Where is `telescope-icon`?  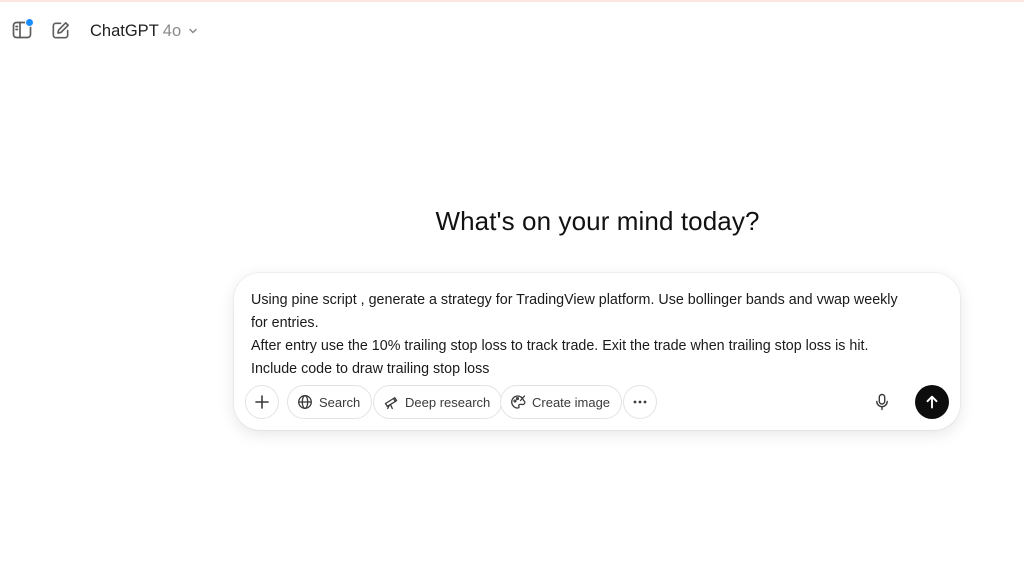 telescope-icon is located at coordinates (391, 402).